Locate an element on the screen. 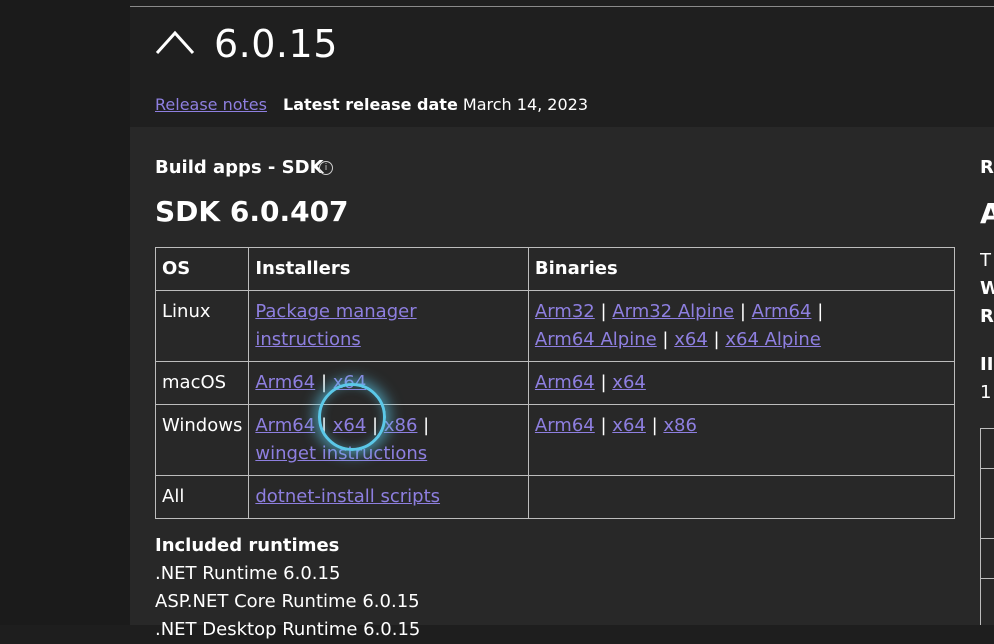 This screenshot has height=644, width=994. linux-arm32-alpine-link: Arm32 Alpine is located at coordinates (673, 311).